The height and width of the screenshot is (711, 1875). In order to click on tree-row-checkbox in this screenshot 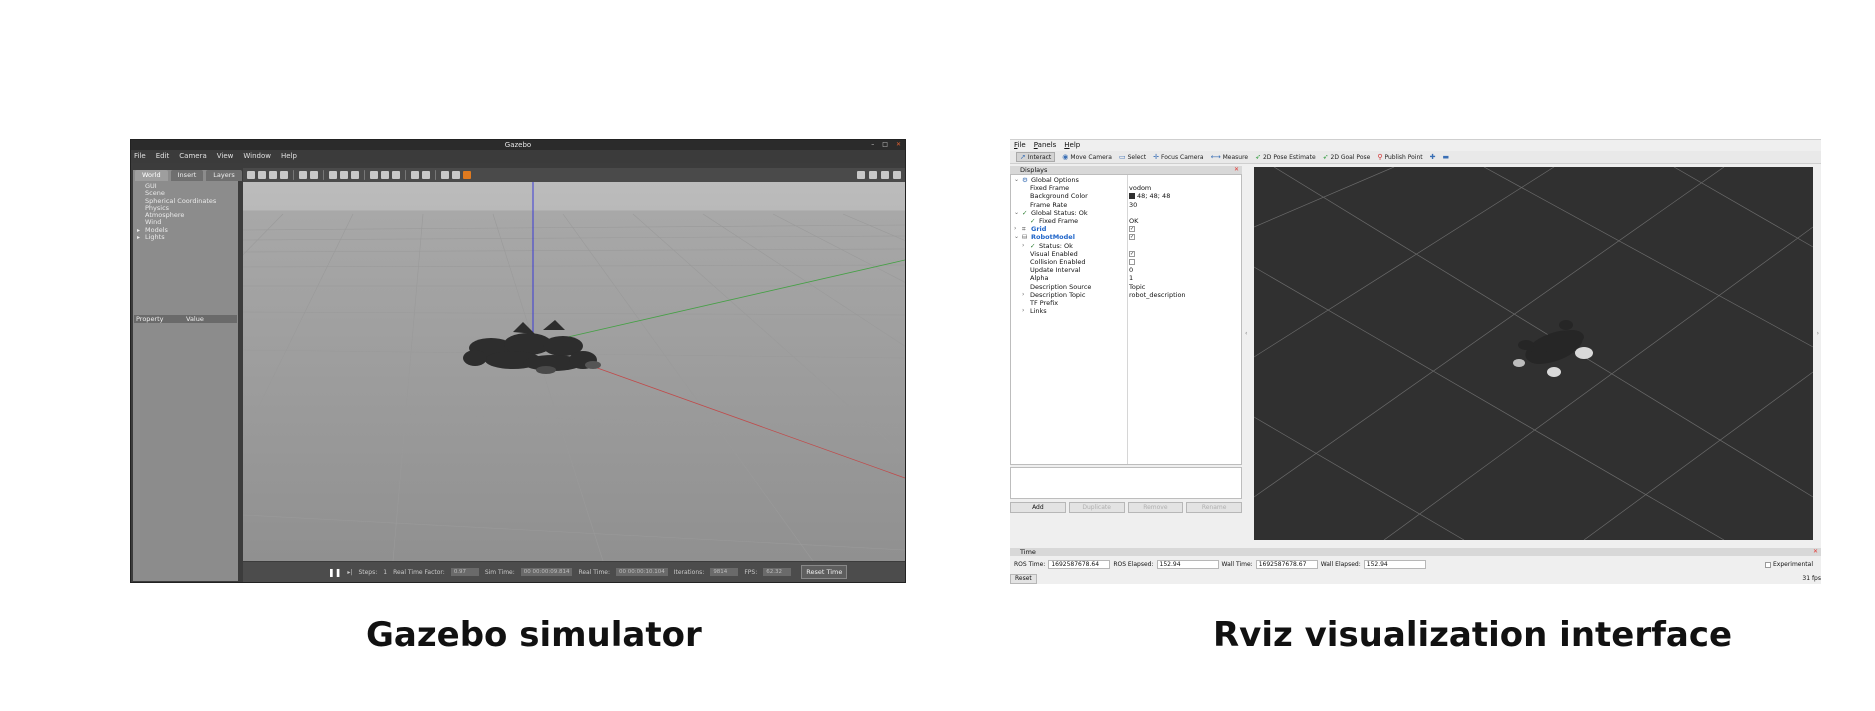, I will do `click(1132, 262)`.